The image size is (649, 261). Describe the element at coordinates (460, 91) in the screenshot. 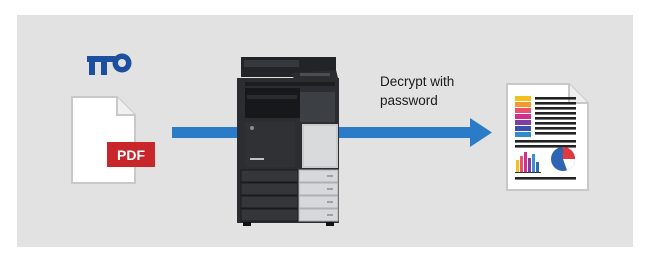

I see `decrypt-caption: Decrypt with password` at that location.